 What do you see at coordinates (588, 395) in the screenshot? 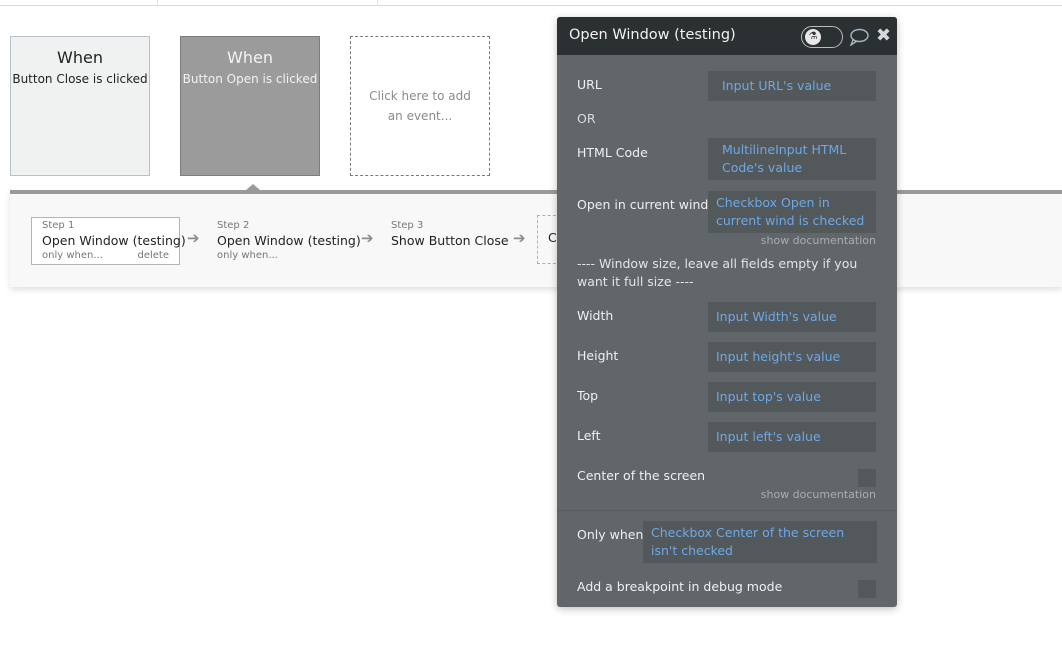
I see `top-label: Top` at bounding box center [588, 395].